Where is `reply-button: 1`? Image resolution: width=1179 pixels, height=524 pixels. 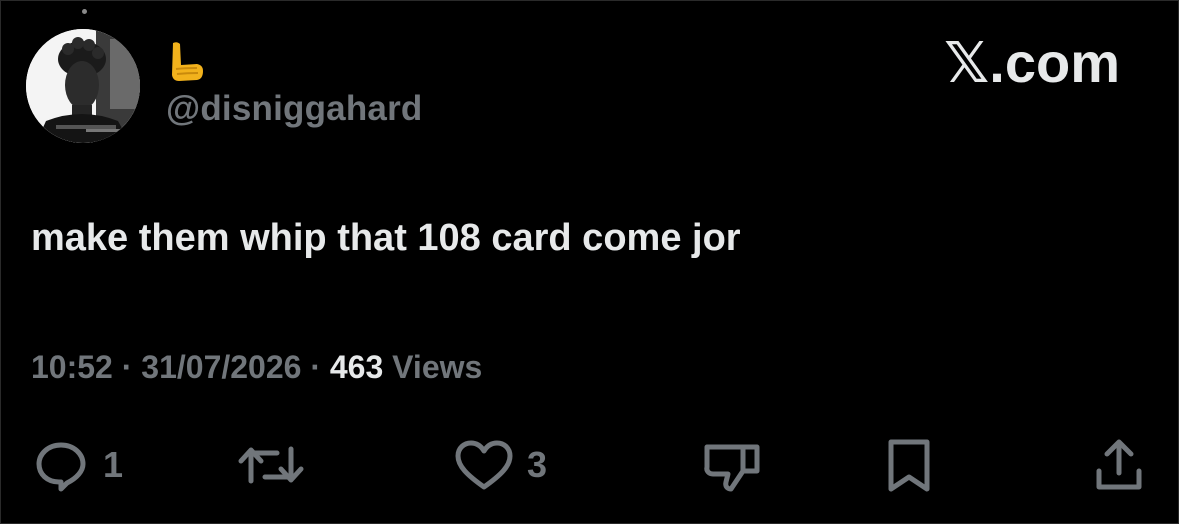
reply-button: 1 is located at coordinates (77, 465).